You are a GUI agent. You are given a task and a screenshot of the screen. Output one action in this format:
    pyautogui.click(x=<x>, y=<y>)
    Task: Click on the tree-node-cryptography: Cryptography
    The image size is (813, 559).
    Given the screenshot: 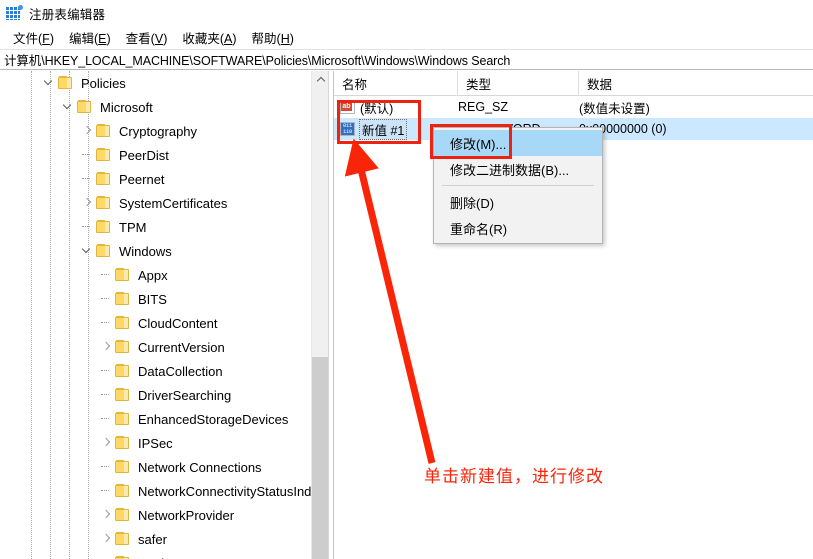 What is the action you would take?
    pyautogui.click(x=155, y=131)
    